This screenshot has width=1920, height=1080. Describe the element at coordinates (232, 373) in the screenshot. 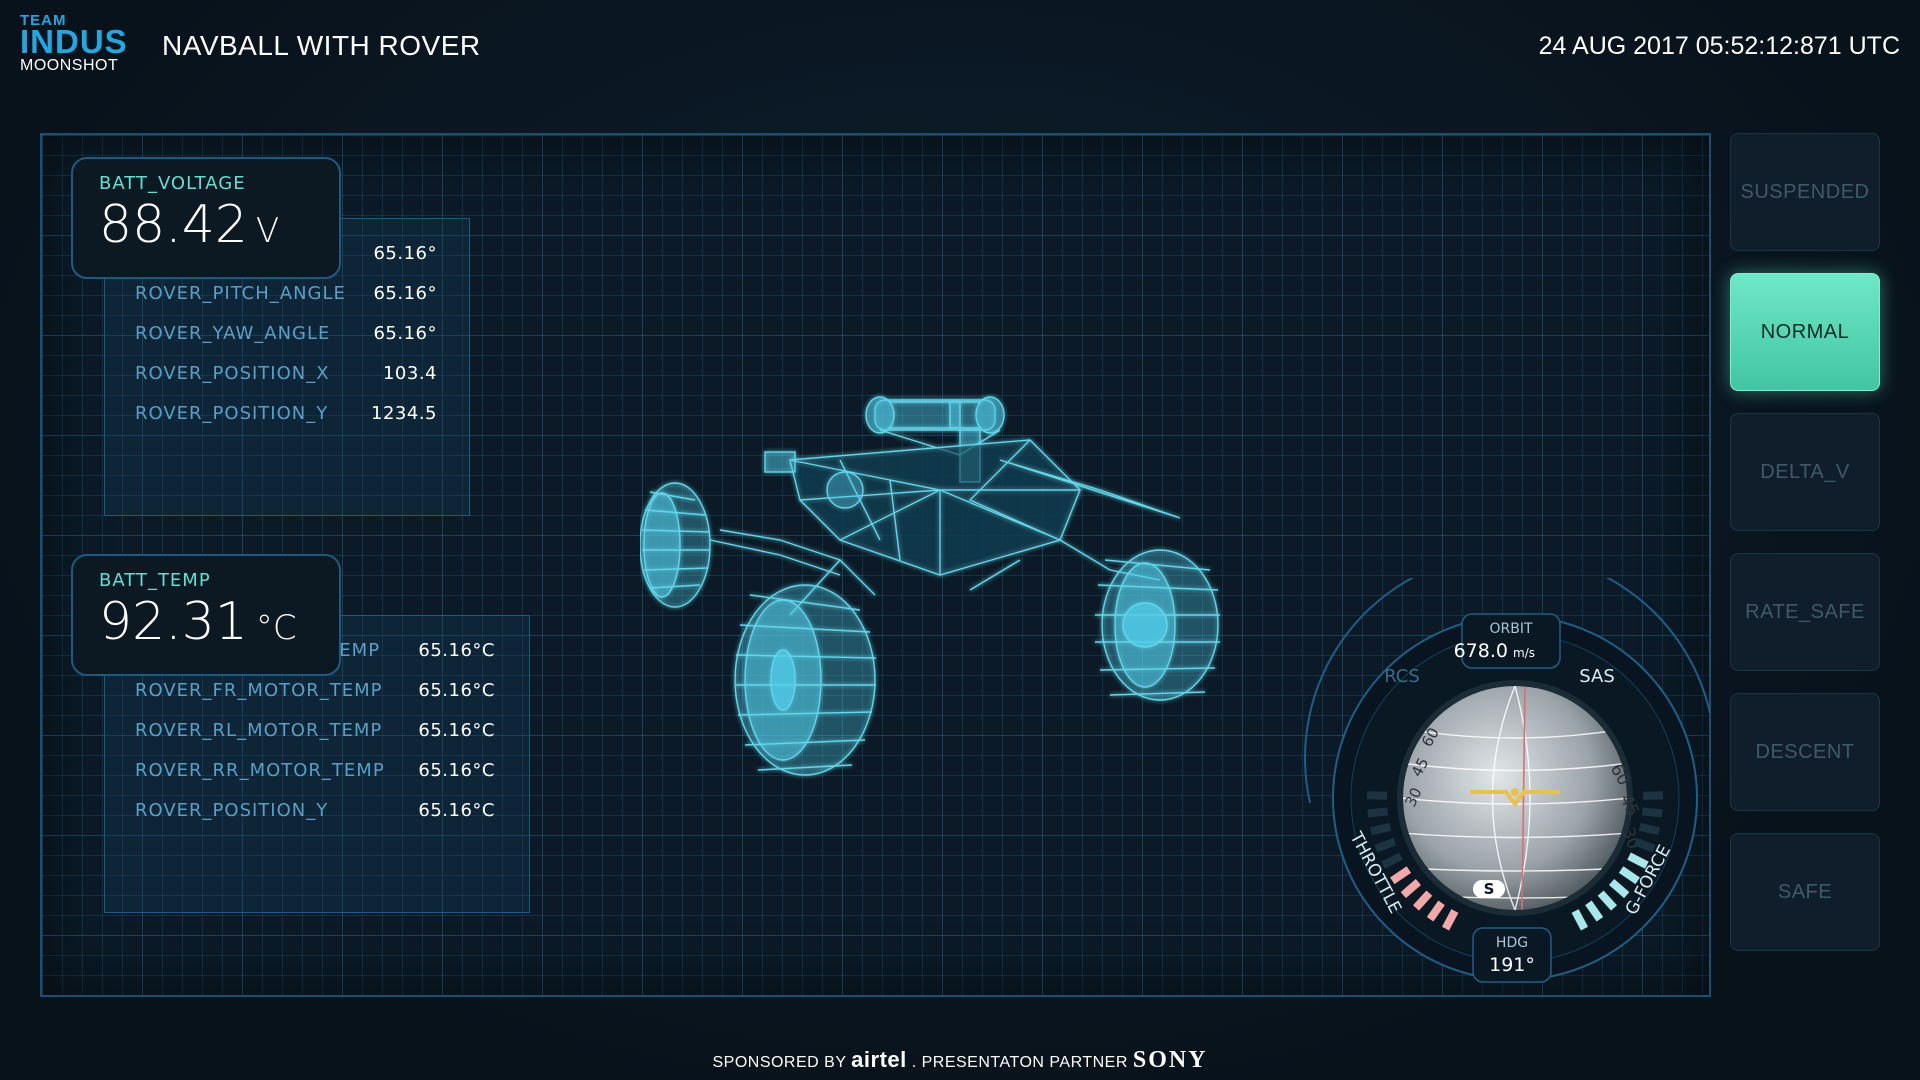

I see `orientation-row-label: ROVER_POSITION_X` at that location.